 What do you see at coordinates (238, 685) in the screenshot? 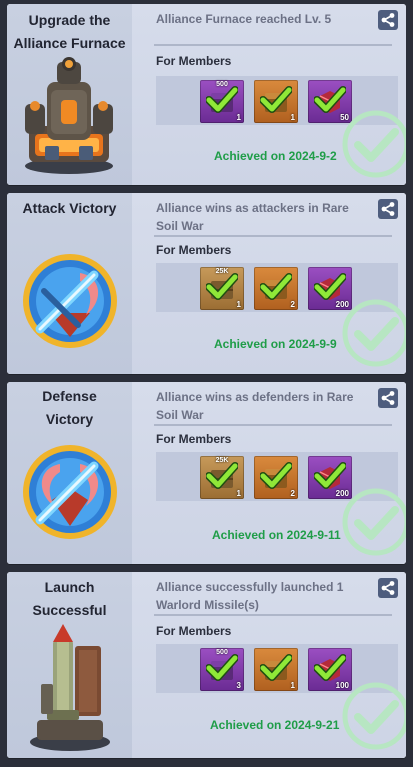
I see `reward-quantity: 3` at bounding box center [238, 685].